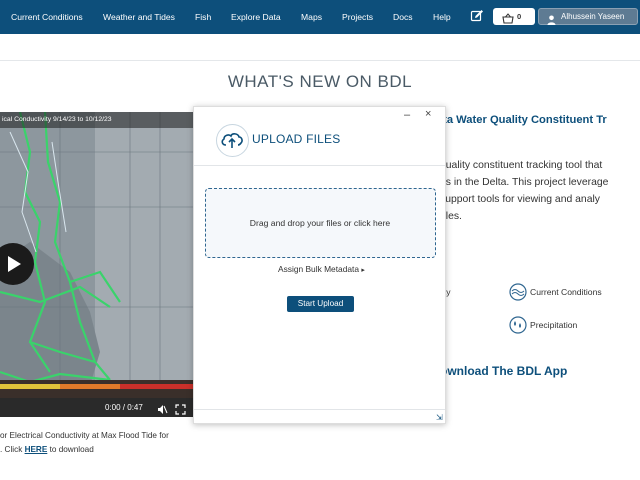 This screenshot has width=640, height=480. Describe the element at coordinates (554, 325) in the screenshot. I see `feature-label: Precipitation` at that location.